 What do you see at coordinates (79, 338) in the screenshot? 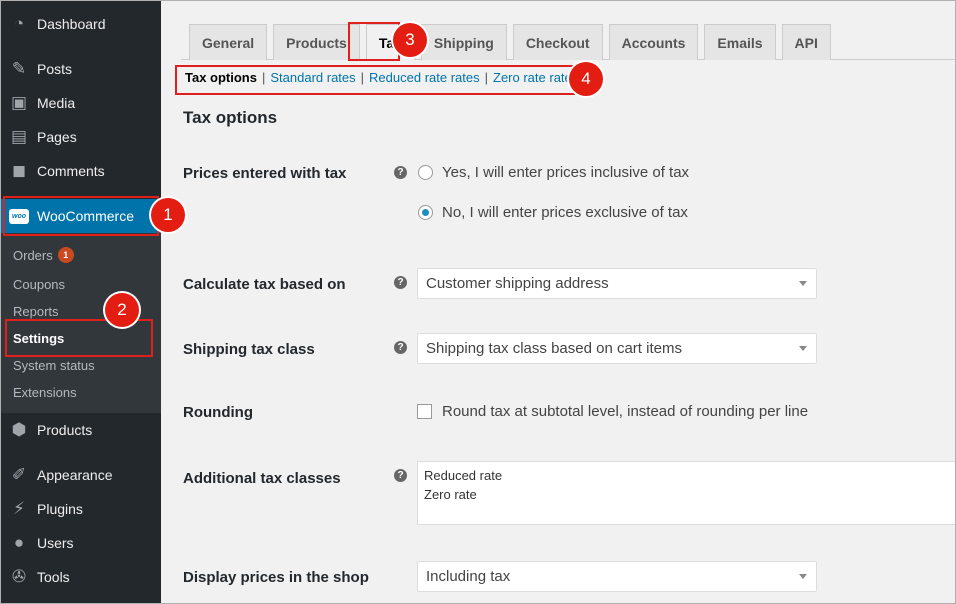
I see `highlight-settings` at bounding box center [79, 338].